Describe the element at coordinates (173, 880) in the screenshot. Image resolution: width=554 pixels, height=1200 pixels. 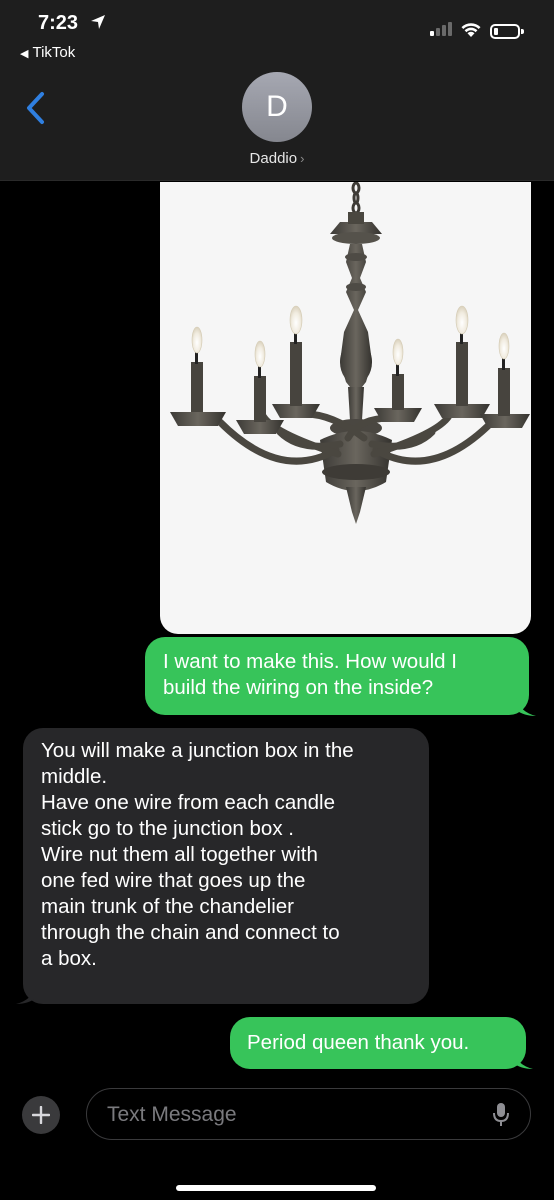
I see `message-line: one fed wire that goes up the` at that location.